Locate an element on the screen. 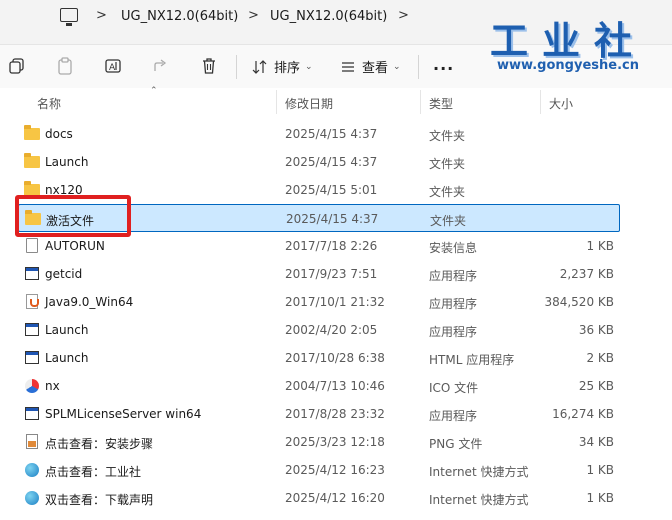 The width and height of the screenshot is (672, 520). file-size: 2,237 KB is located at coordinates (586, 274).